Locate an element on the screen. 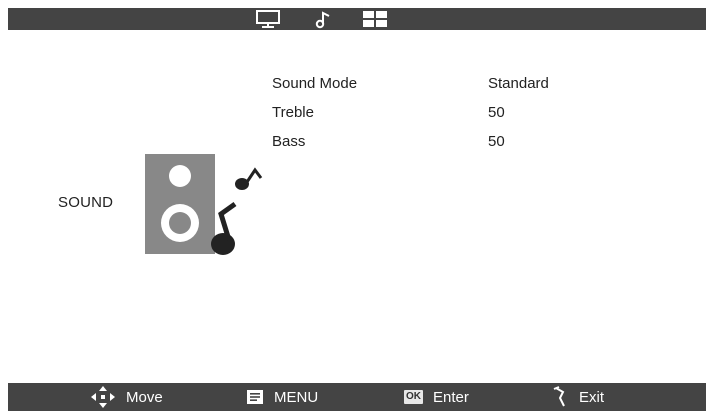 This screenshot has width=714, height=419. section-label: SOUND is located at coordinates (86, 202).